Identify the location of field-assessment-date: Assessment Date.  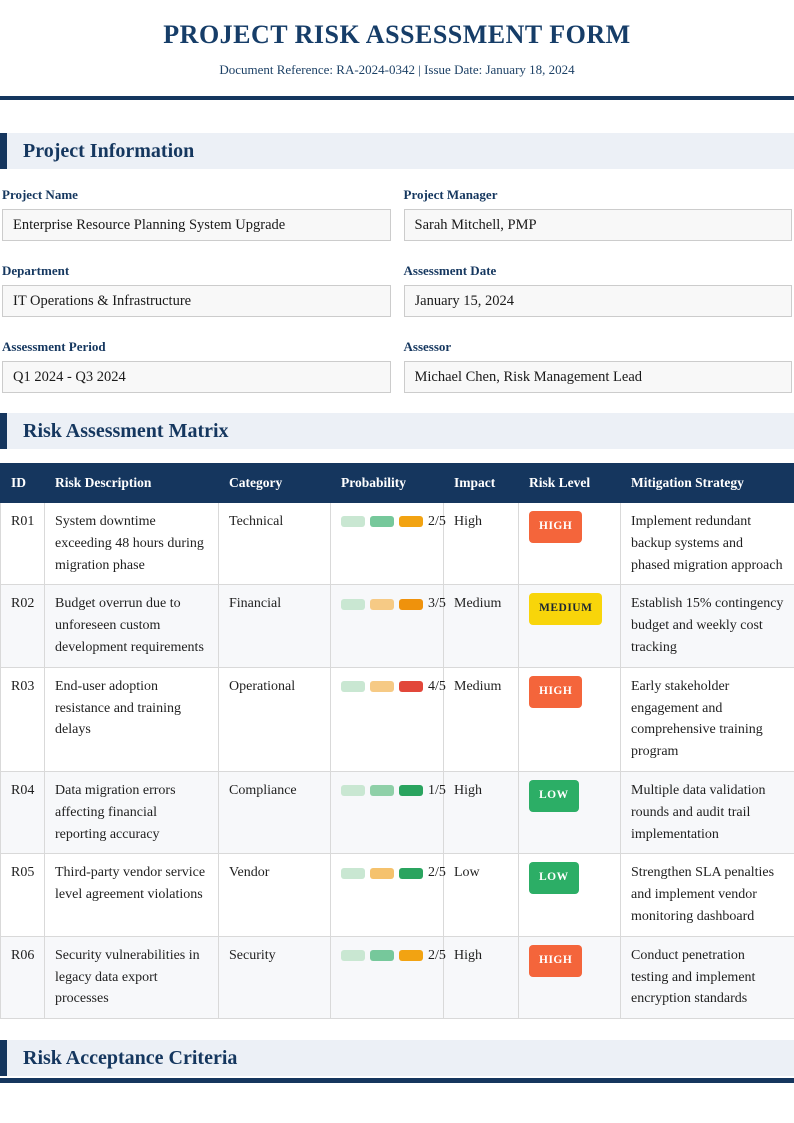
(597, 290).